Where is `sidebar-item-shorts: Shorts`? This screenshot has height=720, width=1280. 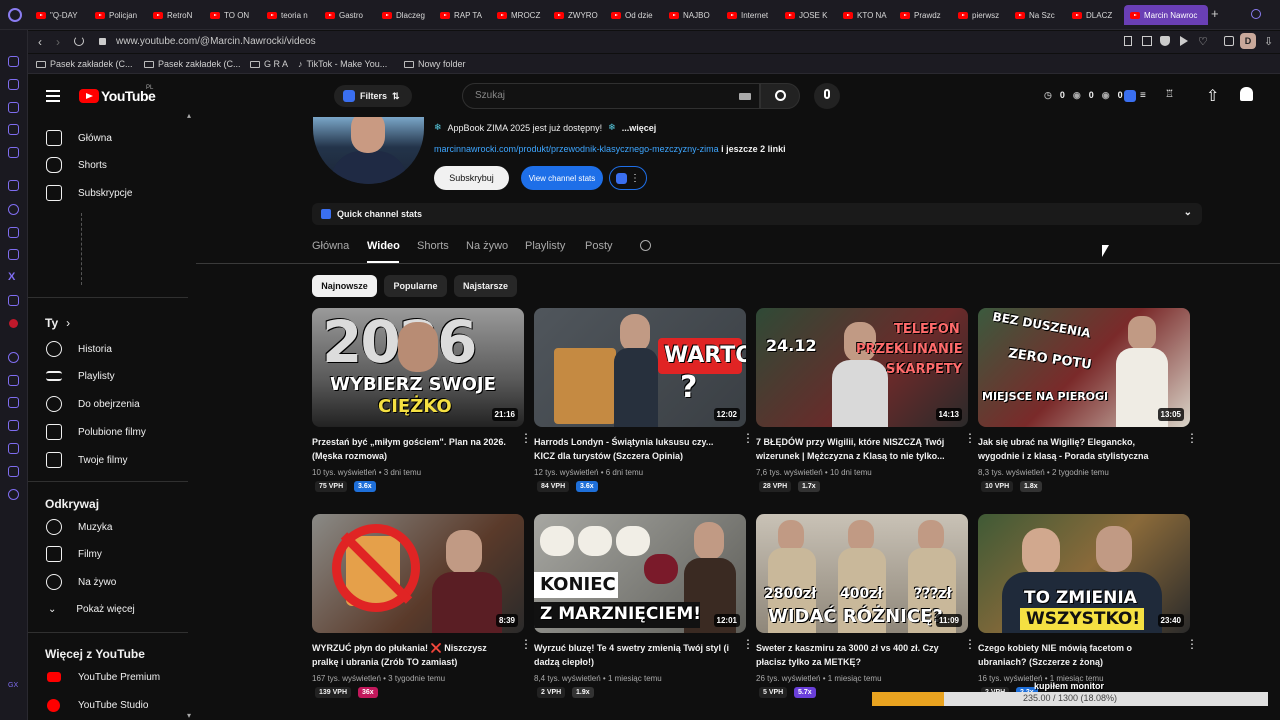
sidebar-item-shorts: Shorts is located at coordinates (108, 165).